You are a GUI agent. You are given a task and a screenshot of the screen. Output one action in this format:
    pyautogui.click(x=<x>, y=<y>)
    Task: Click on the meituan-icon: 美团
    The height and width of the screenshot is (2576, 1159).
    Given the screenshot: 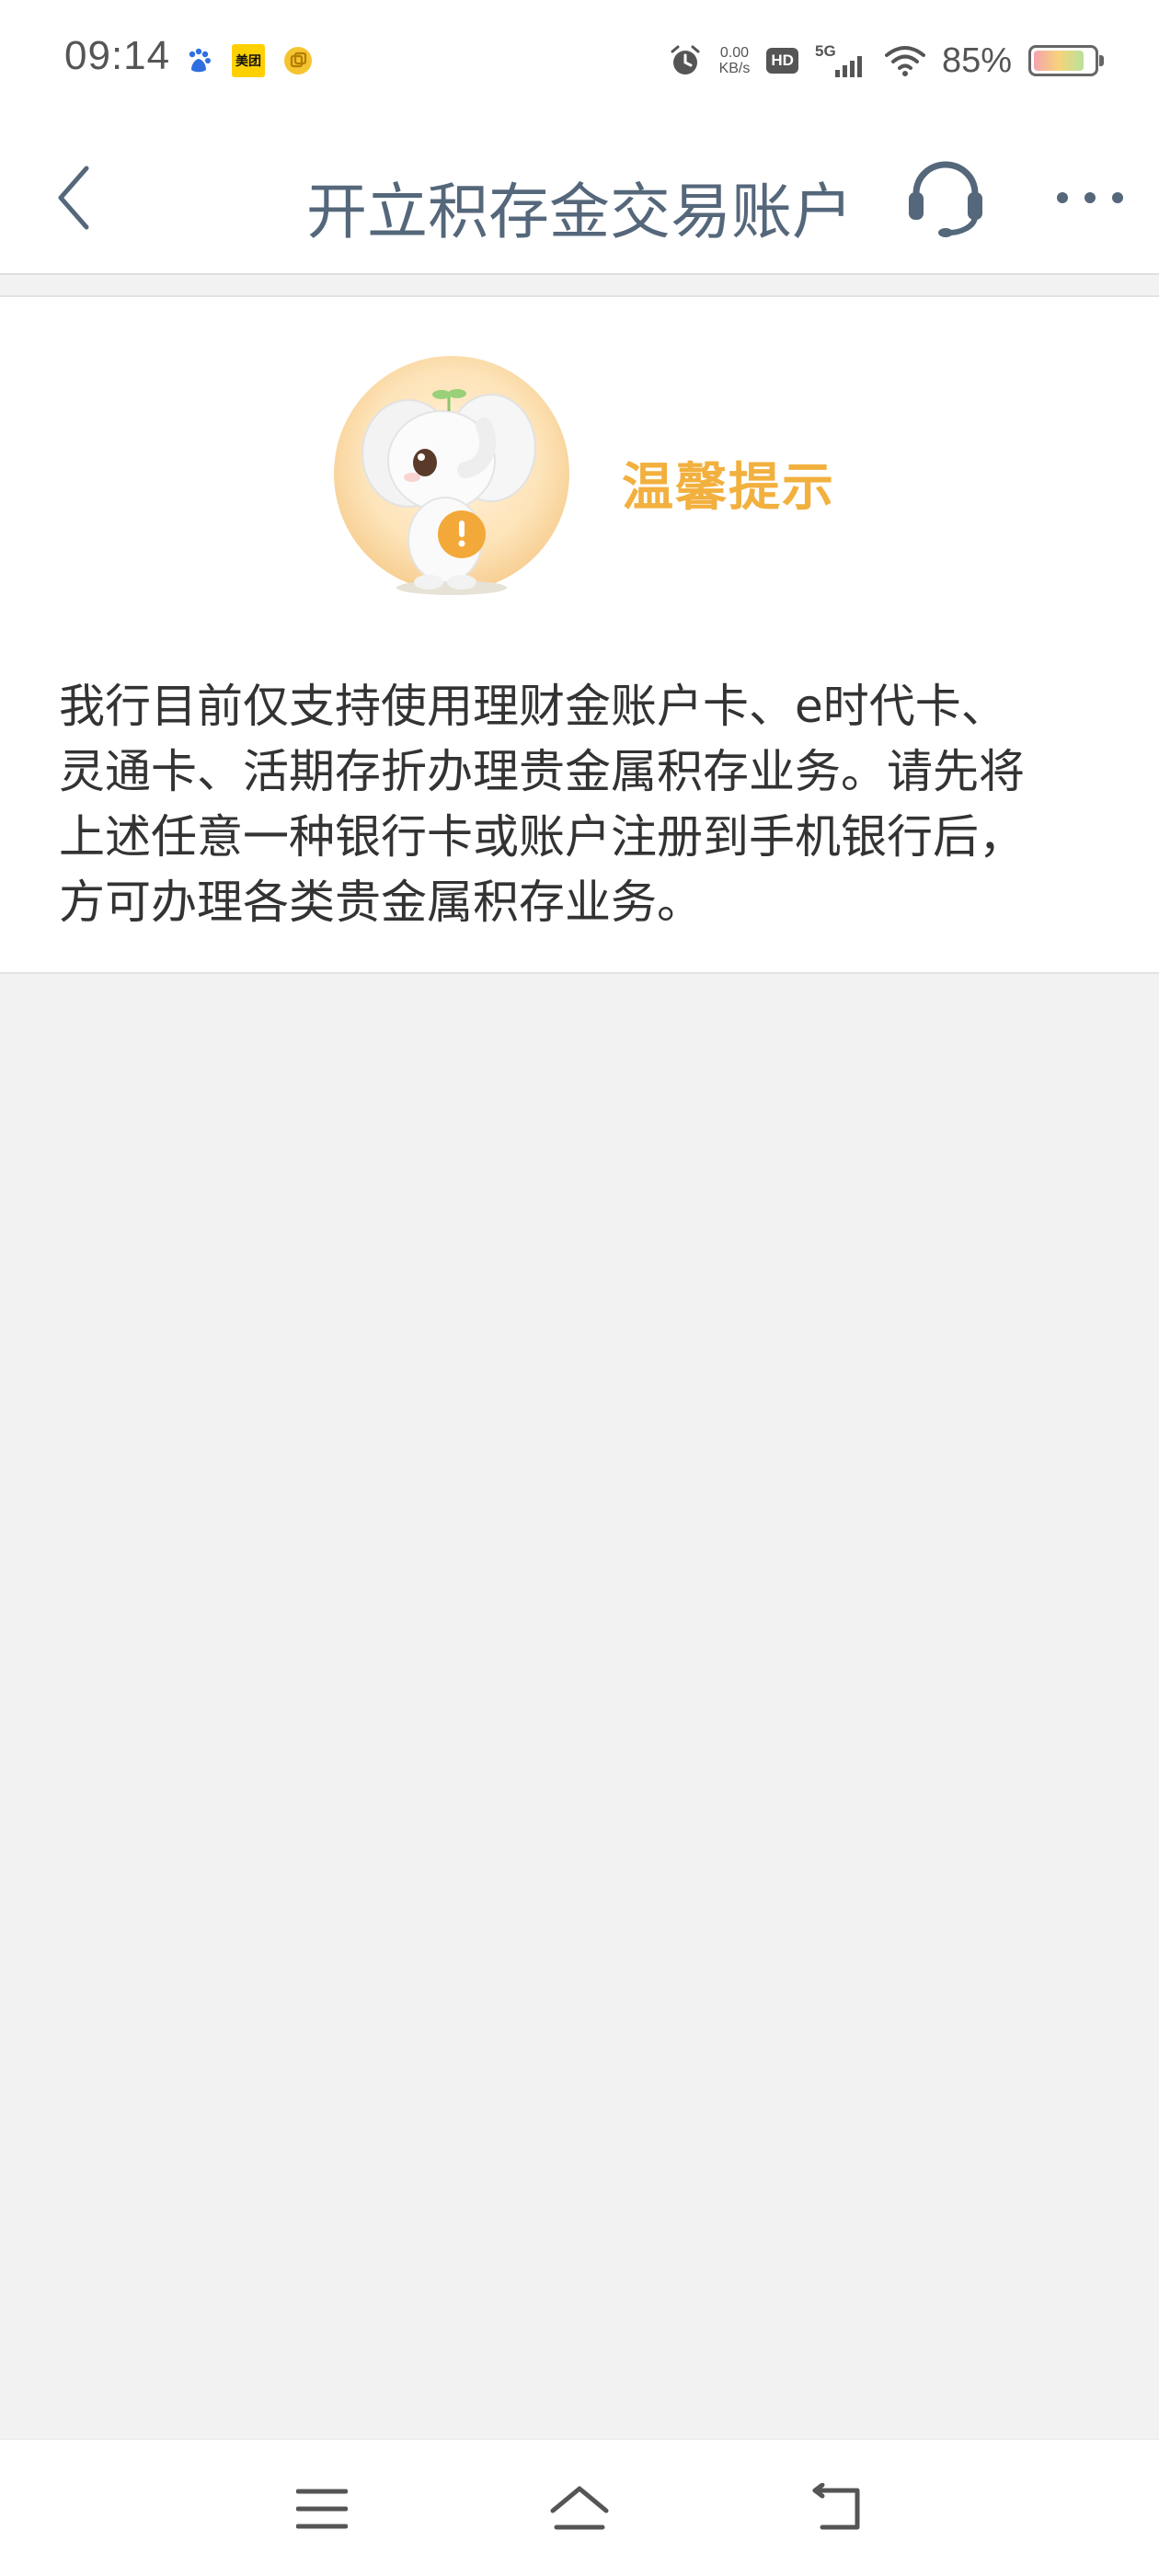 What is the action you would take?
    pyautogui.click(x=248, y=61)
    